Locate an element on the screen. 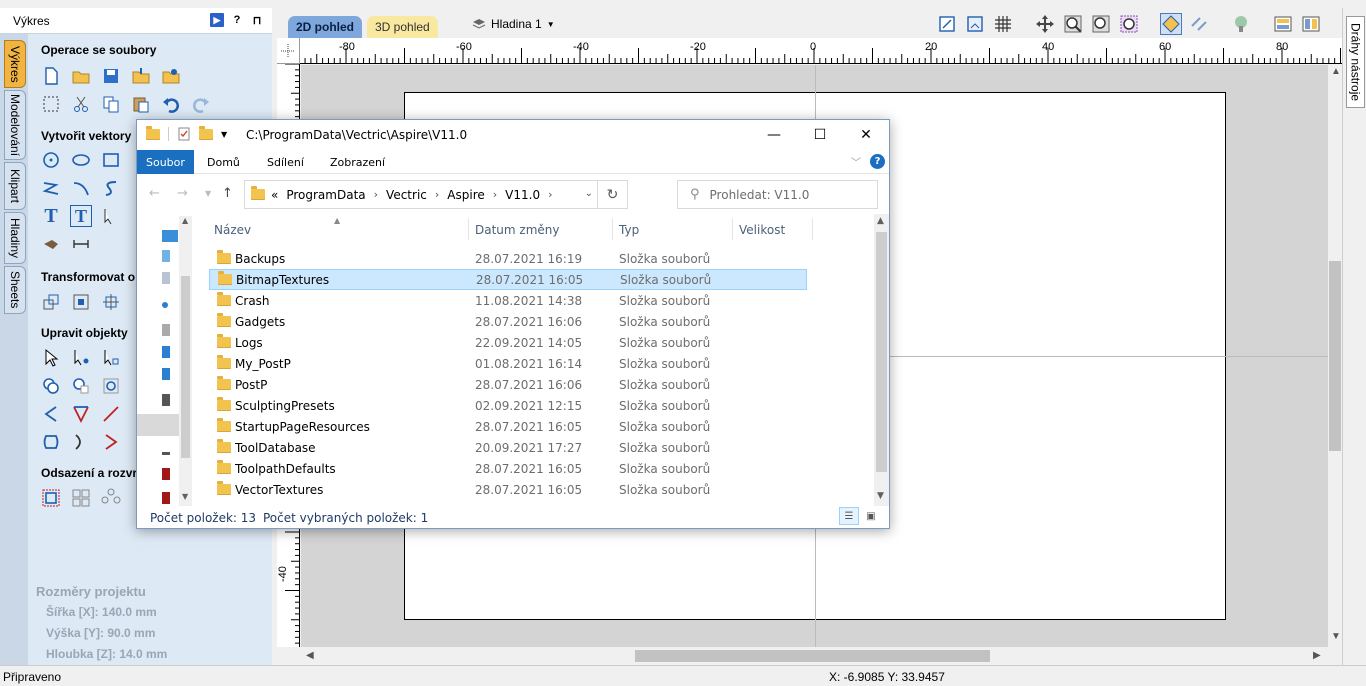  new-folder-icon is located at coordinates (206, 132).